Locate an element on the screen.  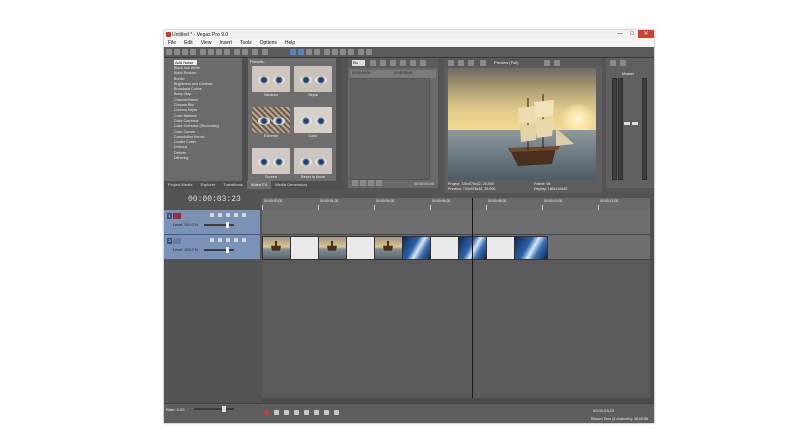
master-fader-left is located at coordinates (627, 123).